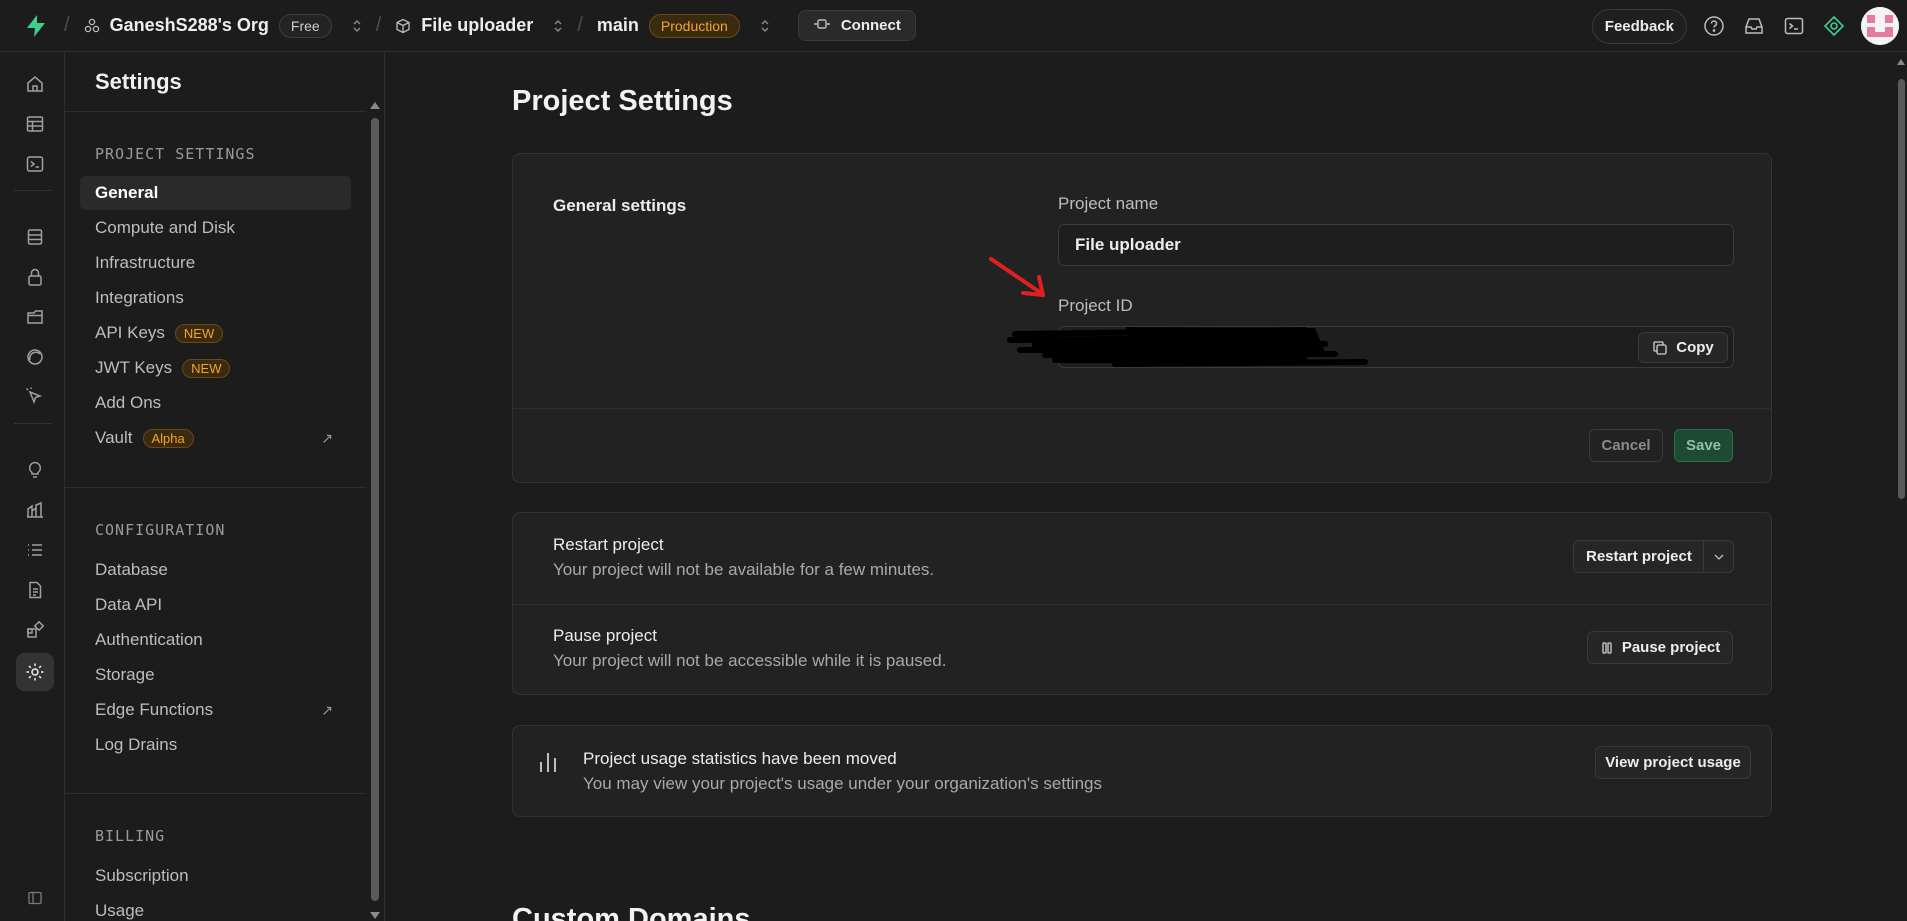 Image resolution: width=1907 pixels, height=921 pixels. Describe the element at coordinates (35, 510) in the screenshot. I see `reports-chart-icon` at that location.